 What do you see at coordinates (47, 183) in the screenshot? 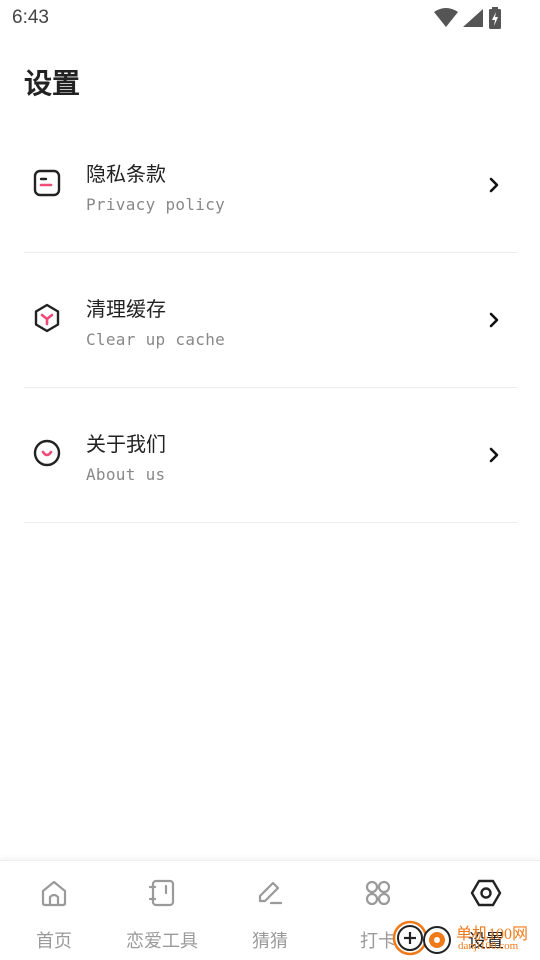
I see `privacy-document-icon` at bounding box center [47, 183].